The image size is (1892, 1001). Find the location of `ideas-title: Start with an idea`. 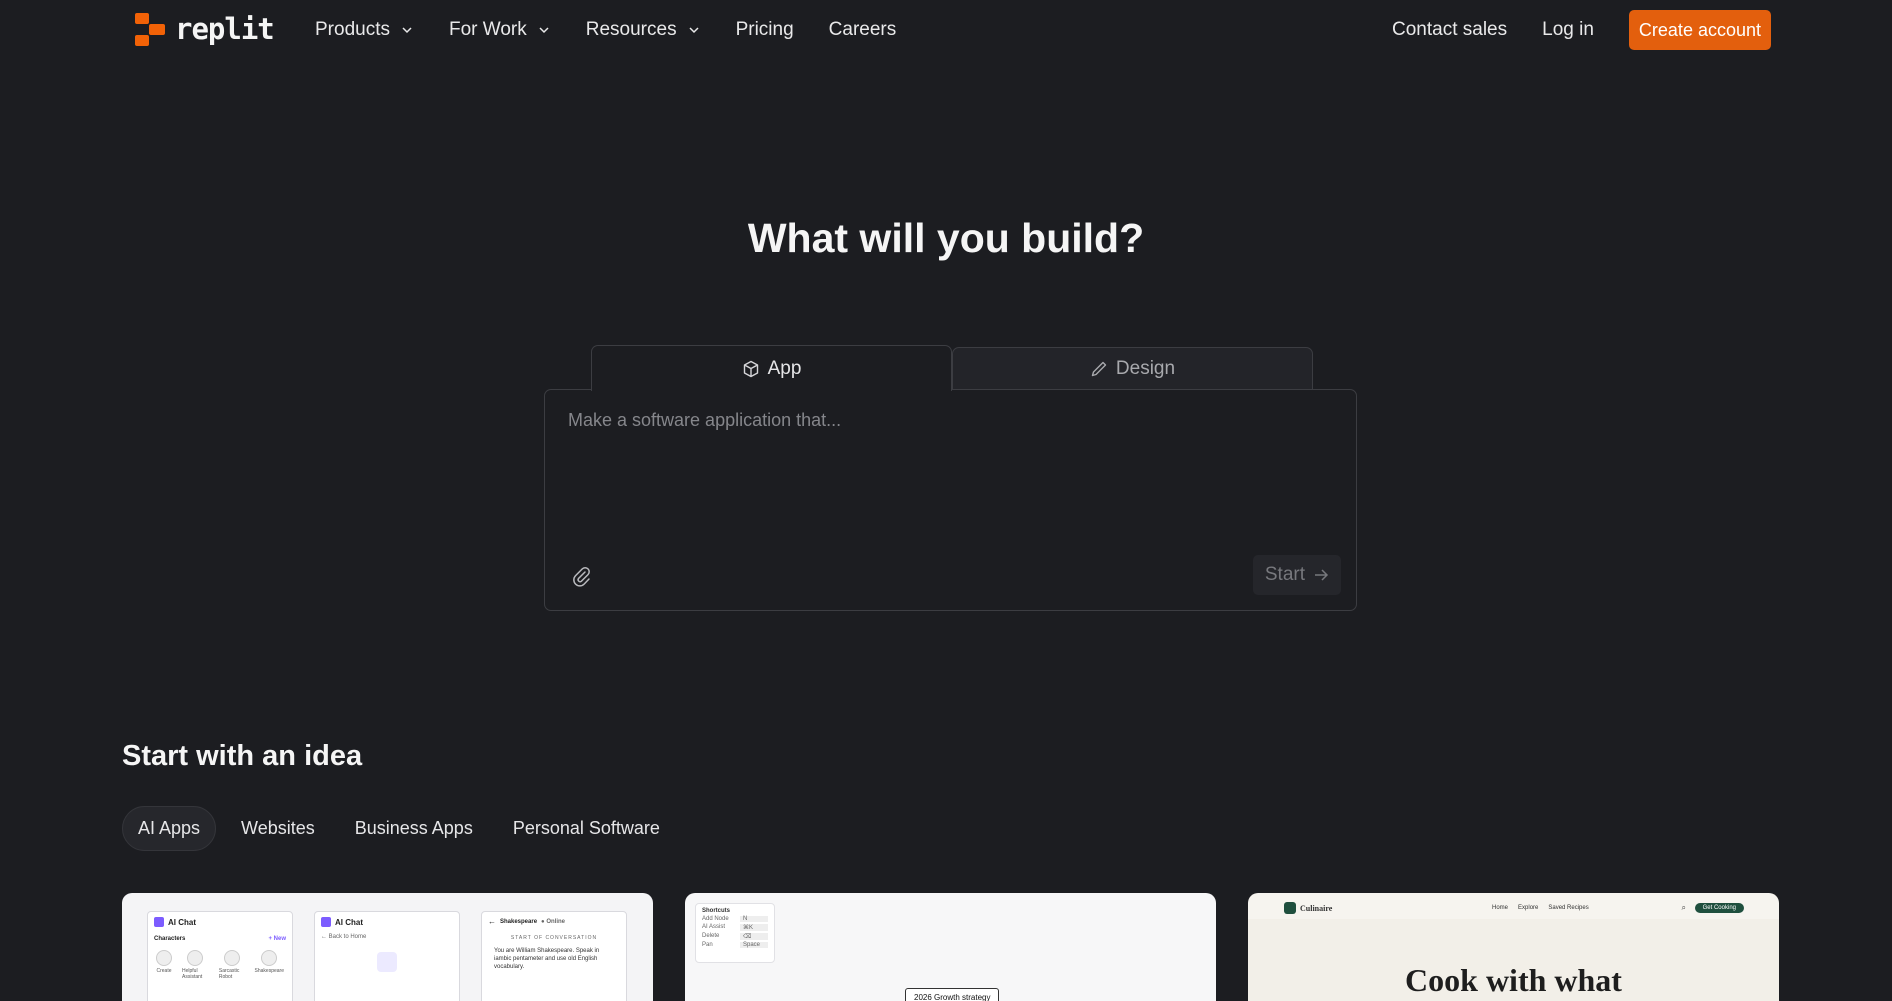

ideas-title: Start with an idea is located at coordinates (242, 756).